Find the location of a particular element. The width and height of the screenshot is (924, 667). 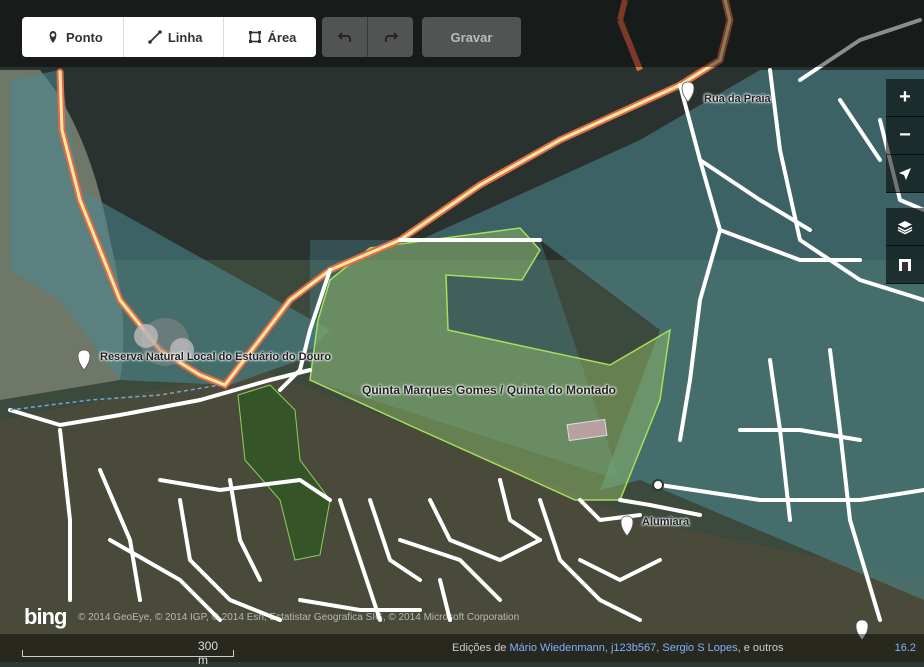

label-alumiara: Alumiara is located at coordinates (665, 522).